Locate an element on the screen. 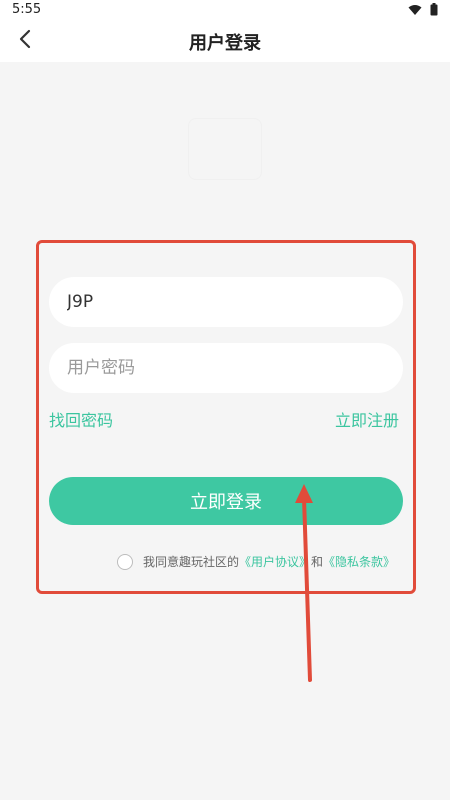 This screenshot has width=450, height=800. password-input is located at coordinates (226, 368).